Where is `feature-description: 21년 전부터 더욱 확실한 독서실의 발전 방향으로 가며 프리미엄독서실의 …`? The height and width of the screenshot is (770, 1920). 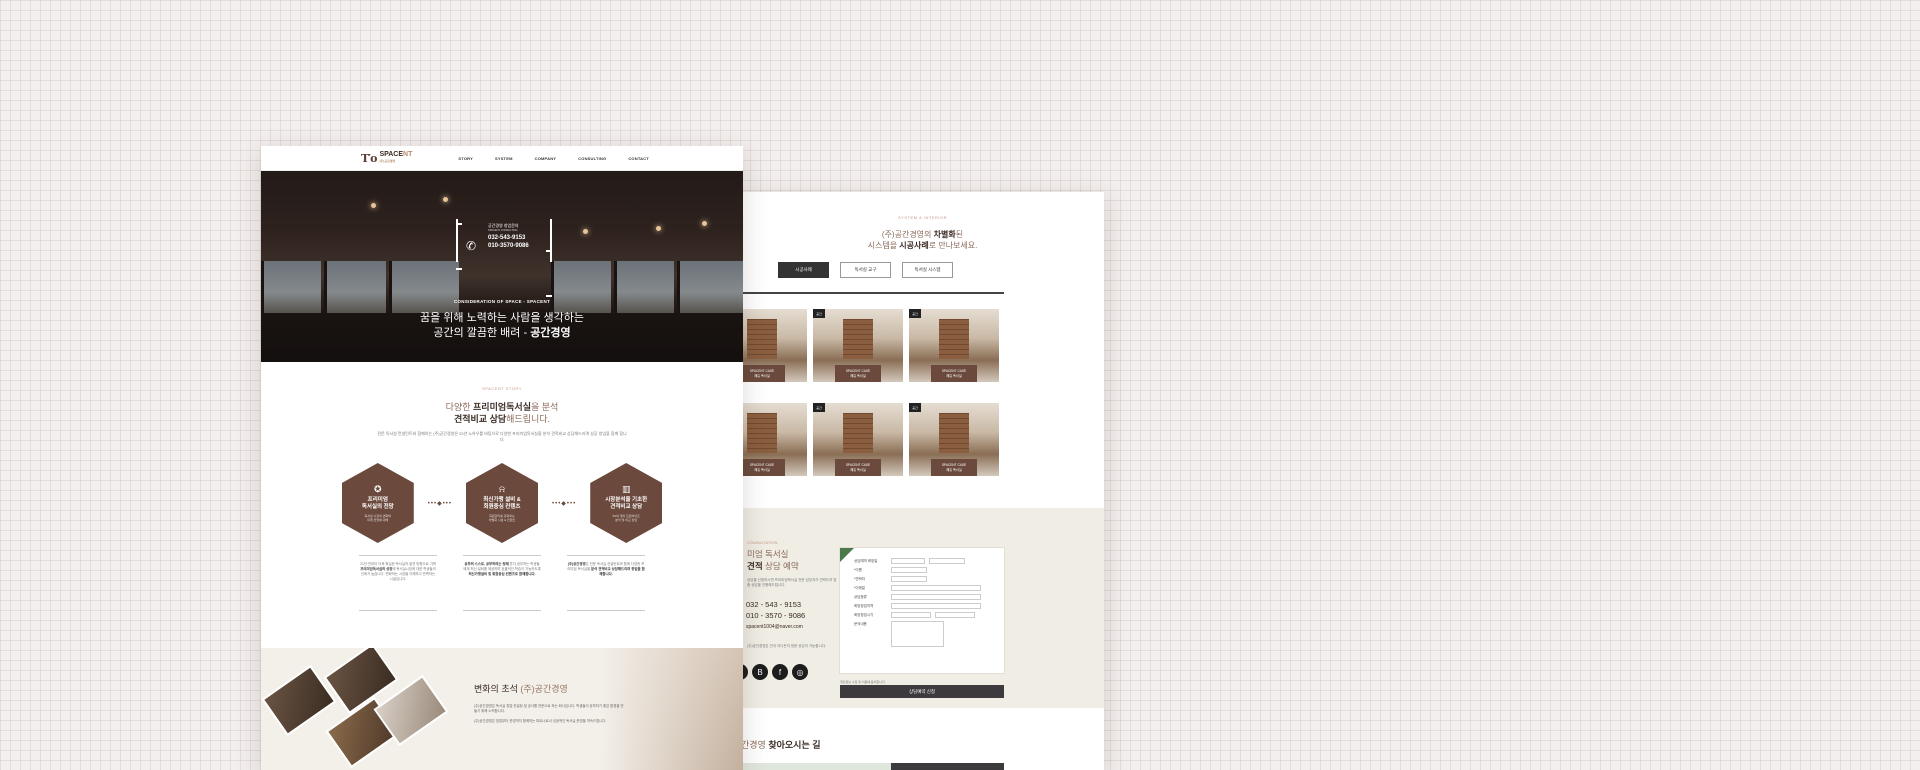
feature-description: 21년 전부터 더욱 확실한 독서실의 발전 방향으로 가며 프리미엄독서실의 … is located at coordinates (398, 583).